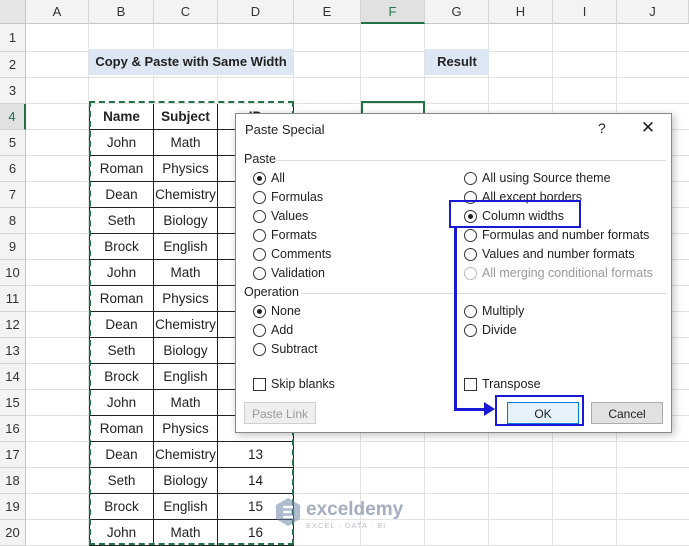  What do you see at coordinates (256, 455) in the screenshot?
I see `table-cell: 13` at bounding box center [256, 455].